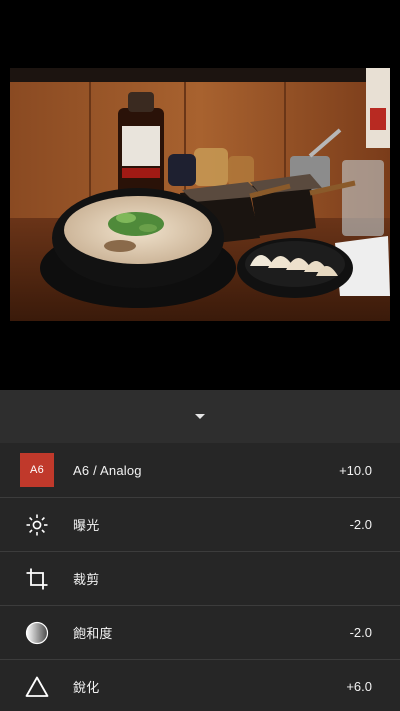 This screenshot has width=400, height=711. Describe the element at coordinates (93, 633) in the screenshot. I see `adjustment-label: 飽和度` at that location.